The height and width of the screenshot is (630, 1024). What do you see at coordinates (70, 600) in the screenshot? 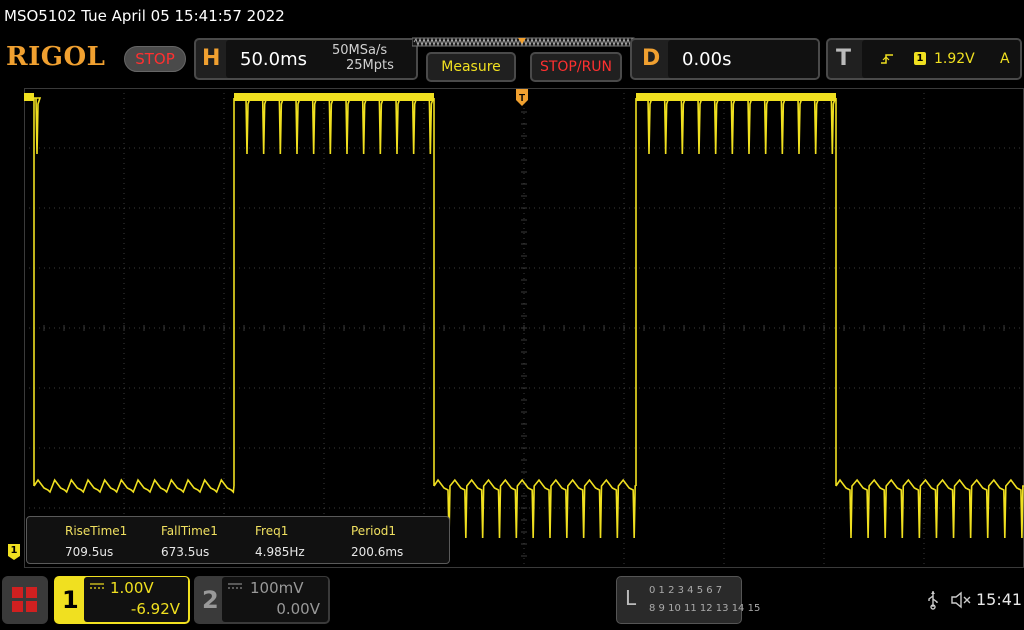
I see `ch1-number: 1` at bounding box center [70, 600].